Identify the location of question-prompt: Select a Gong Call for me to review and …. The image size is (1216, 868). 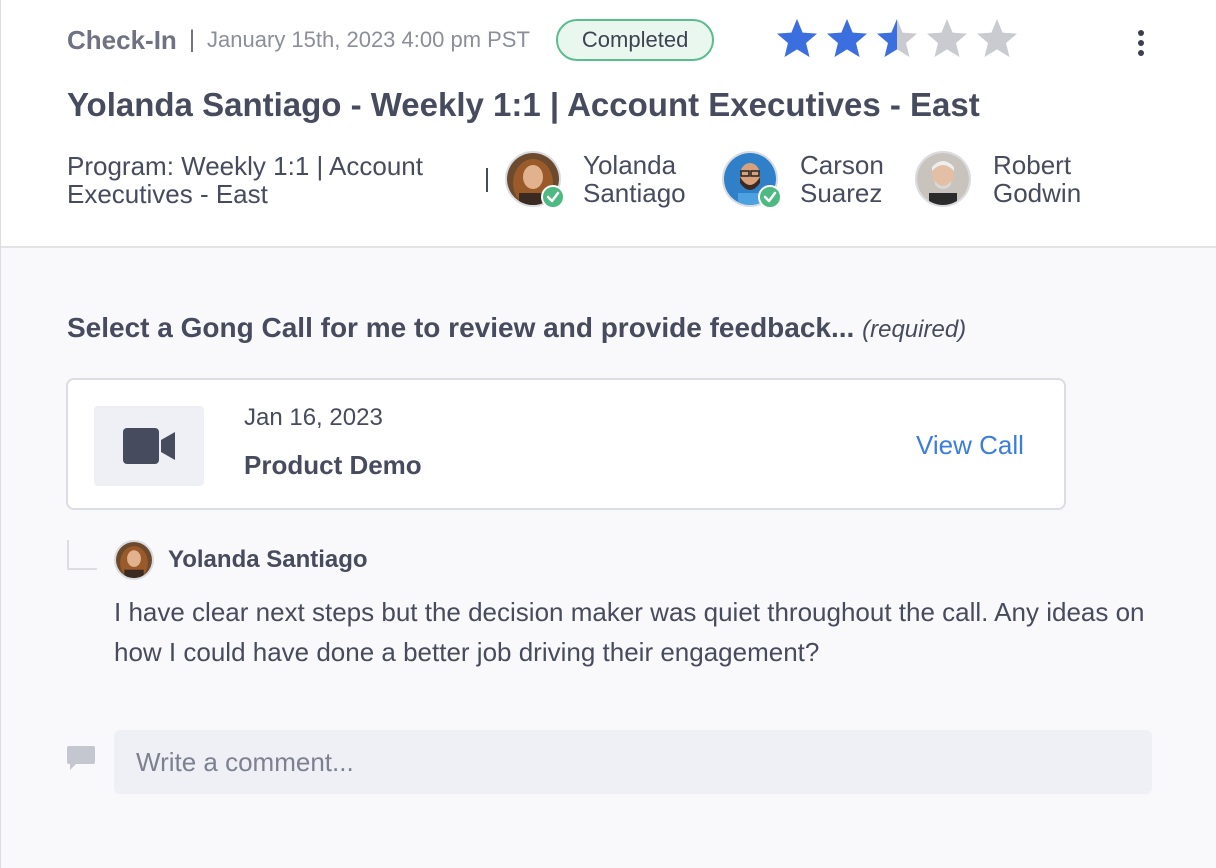
(516, 328).